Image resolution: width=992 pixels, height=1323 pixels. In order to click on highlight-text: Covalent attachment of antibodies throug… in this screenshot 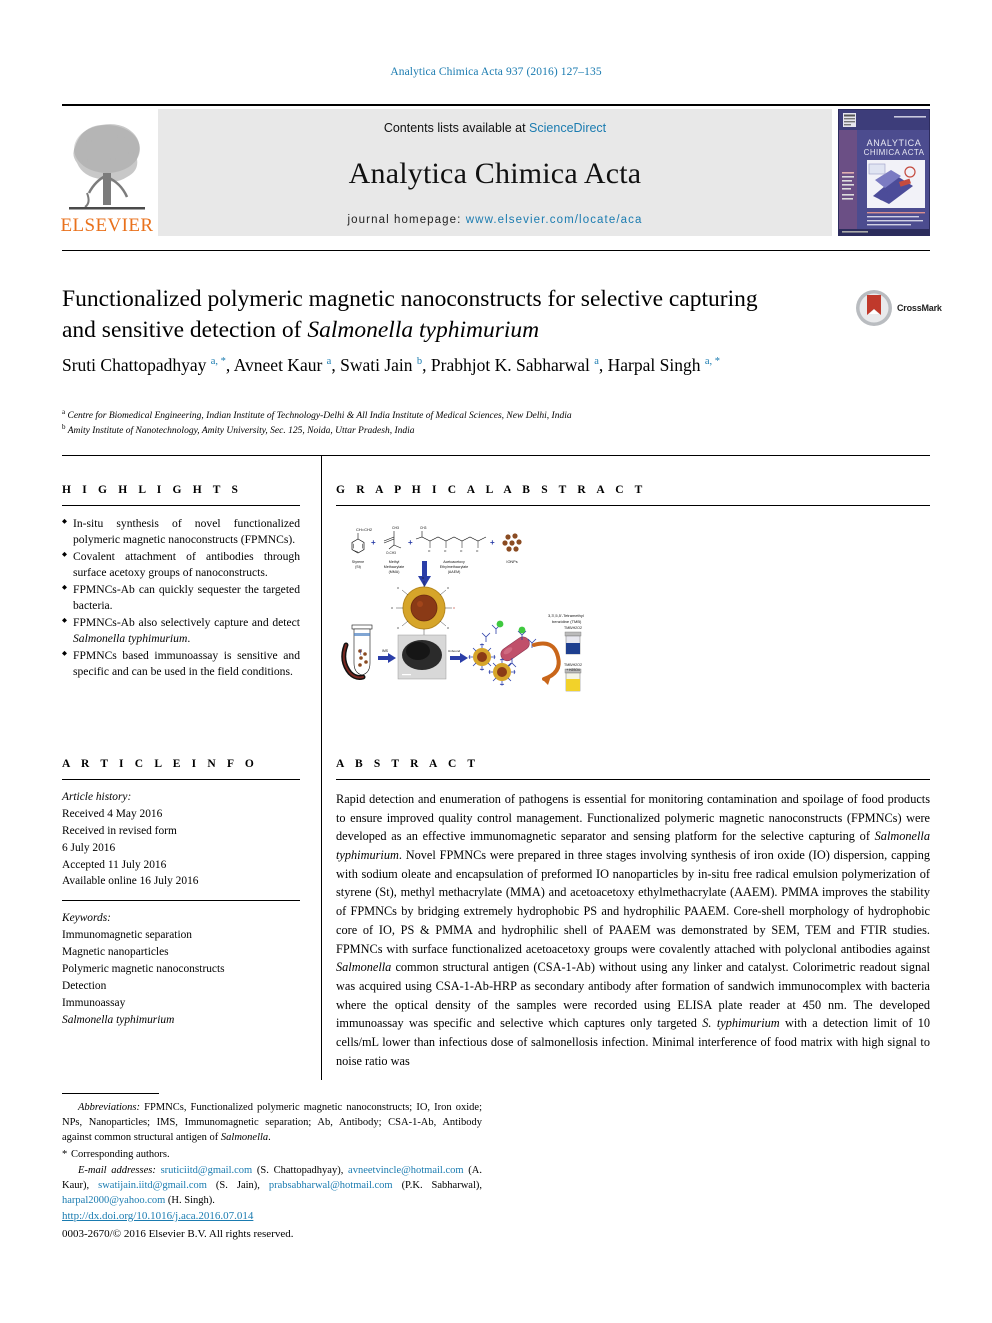, I will do `click(186, 564)`.